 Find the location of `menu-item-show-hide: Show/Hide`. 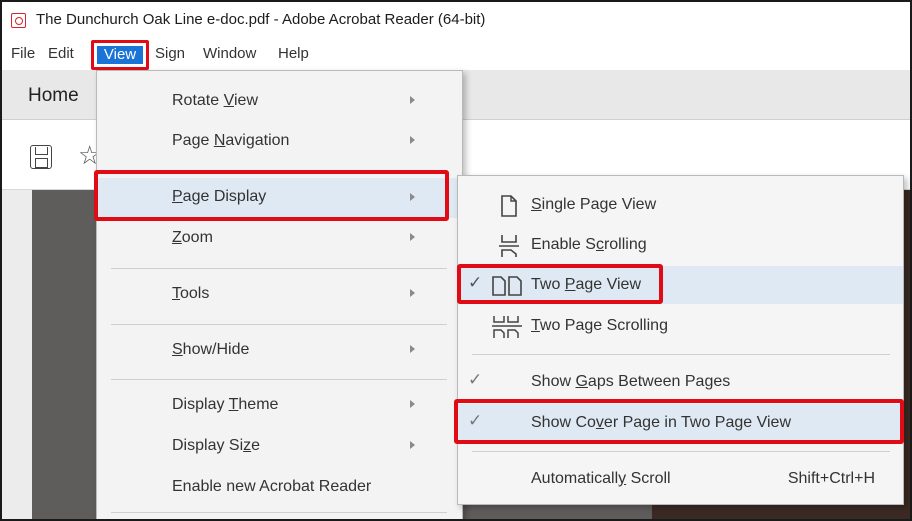

menu-item-show-hide: Show/Hide is located at coordinates (279, 351).